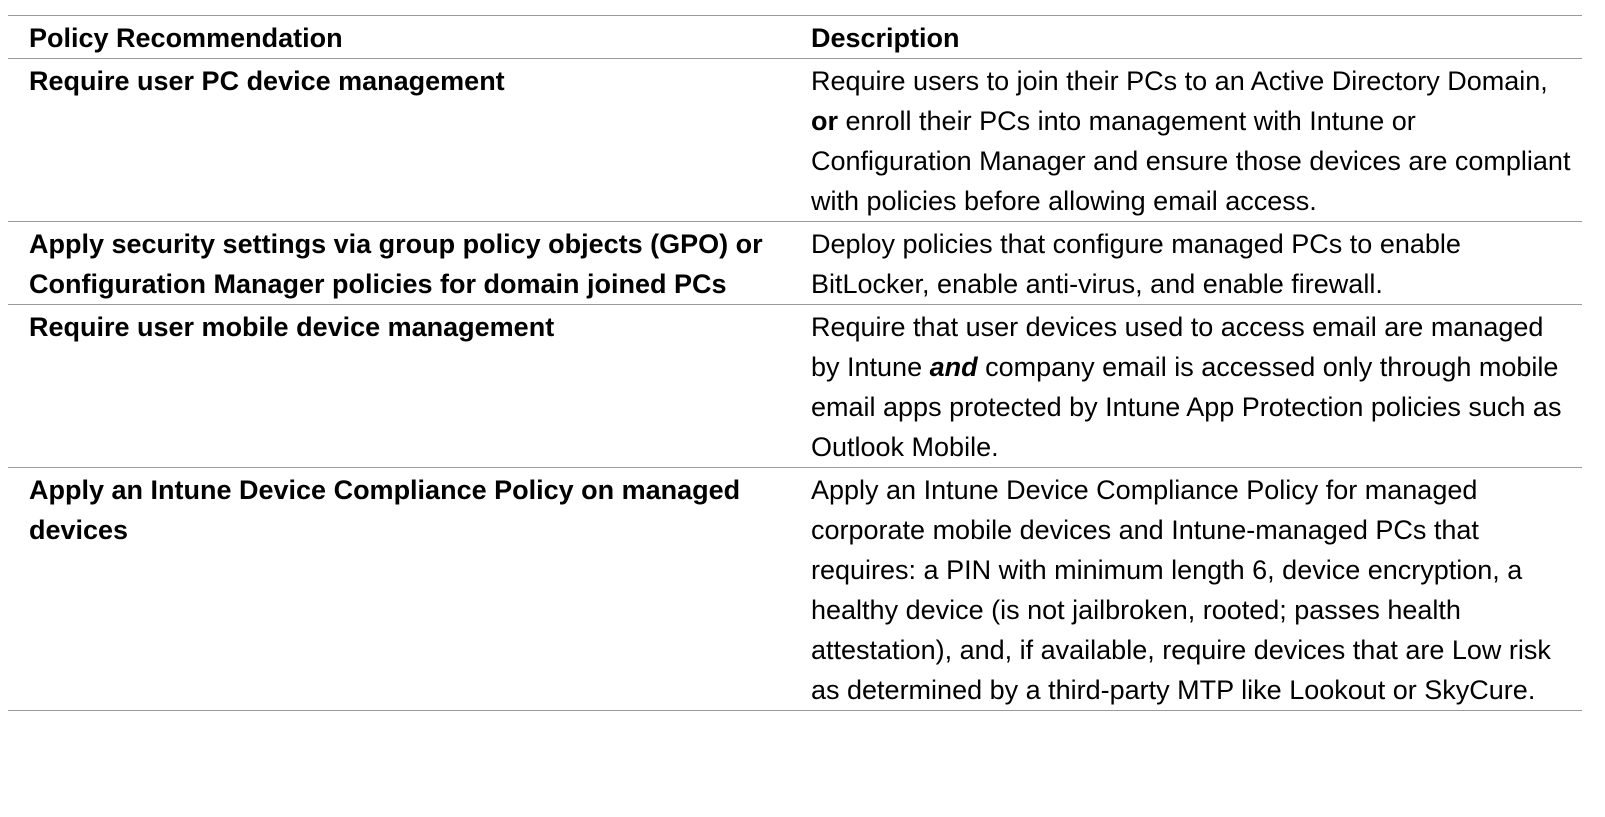 The height and width of the screenshot is (817, 1605). Describe the element at coordinates (795, 37) in the screenshot. I see `table-header-row: Policy Recommendation Description` at that location.